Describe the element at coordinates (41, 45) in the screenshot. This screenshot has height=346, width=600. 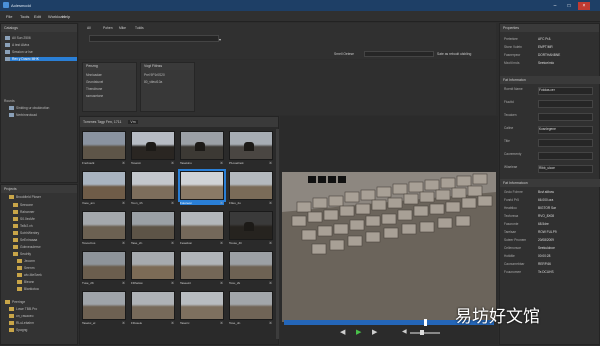
I see `catalog-item: A test Alvira` at that location.